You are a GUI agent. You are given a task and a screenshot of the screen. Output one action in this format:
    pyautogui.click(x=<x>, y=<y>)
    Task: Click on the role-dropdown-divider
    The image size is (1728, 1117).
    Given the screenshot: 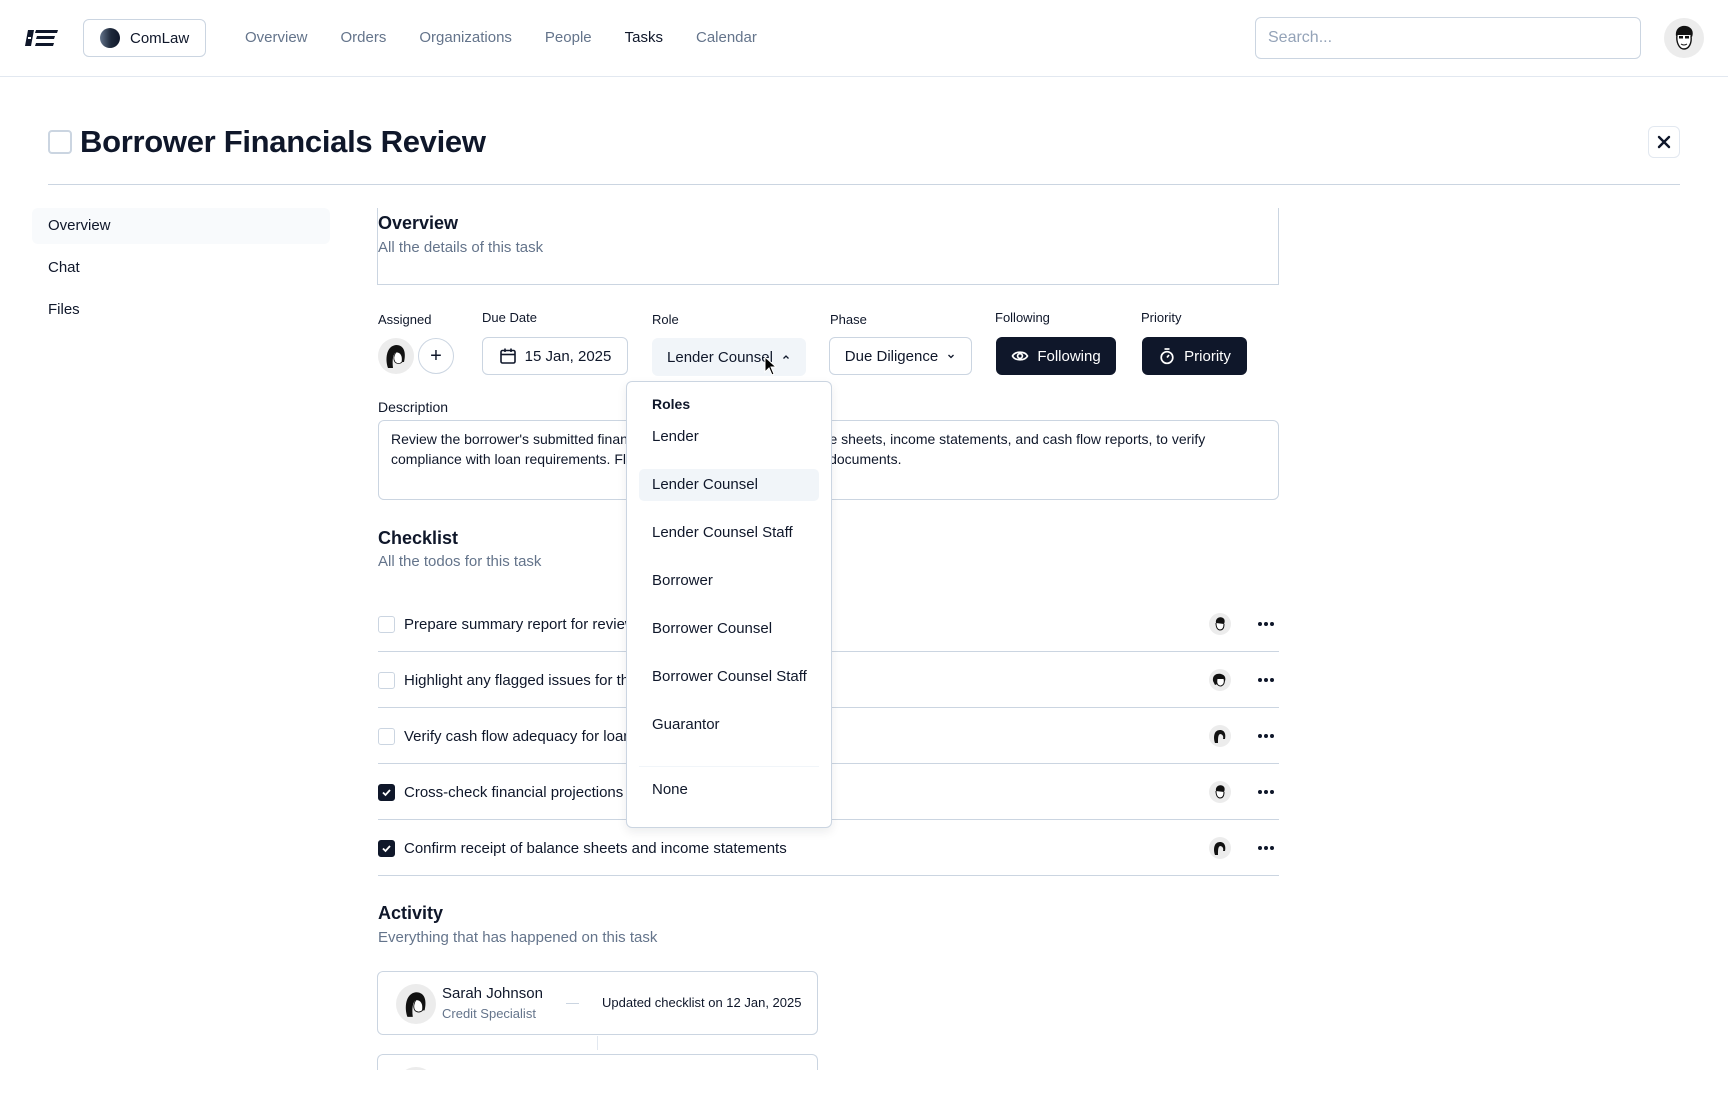 What is the action you would take?
    pyautogui.click(x=729, y=766)
    